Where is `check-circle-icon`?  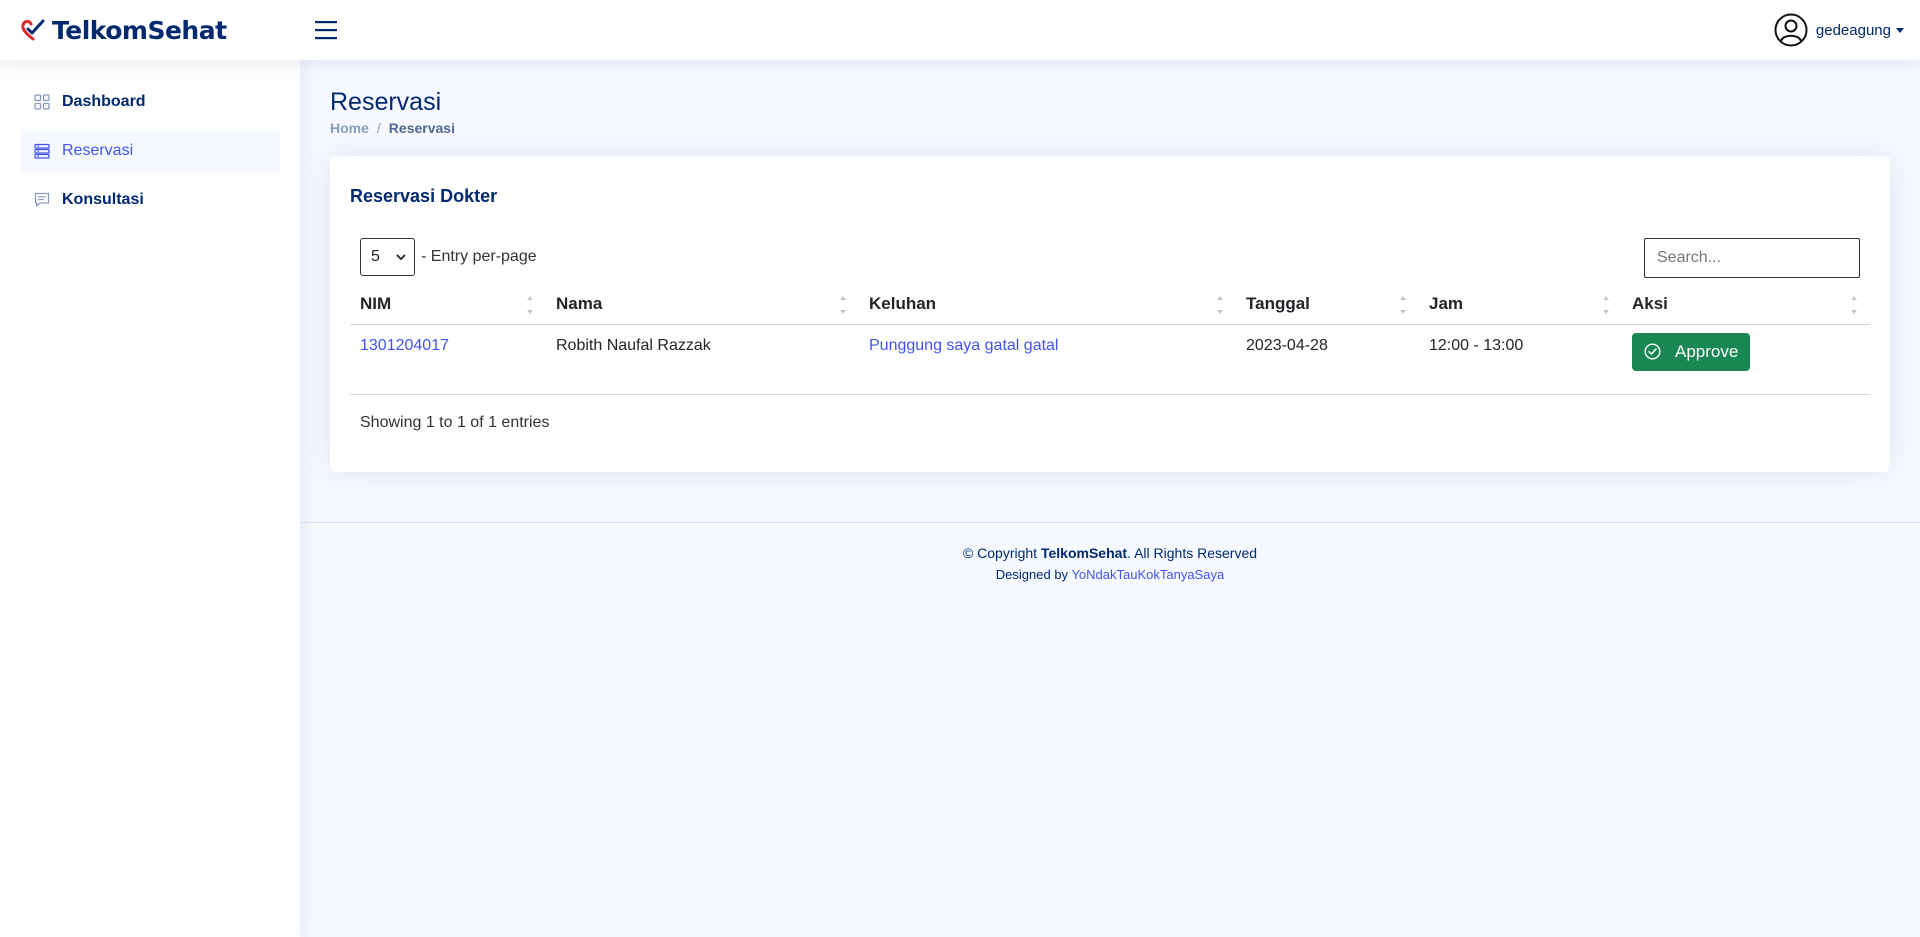
check-circle-icon is located at coordinates (1652, 351).